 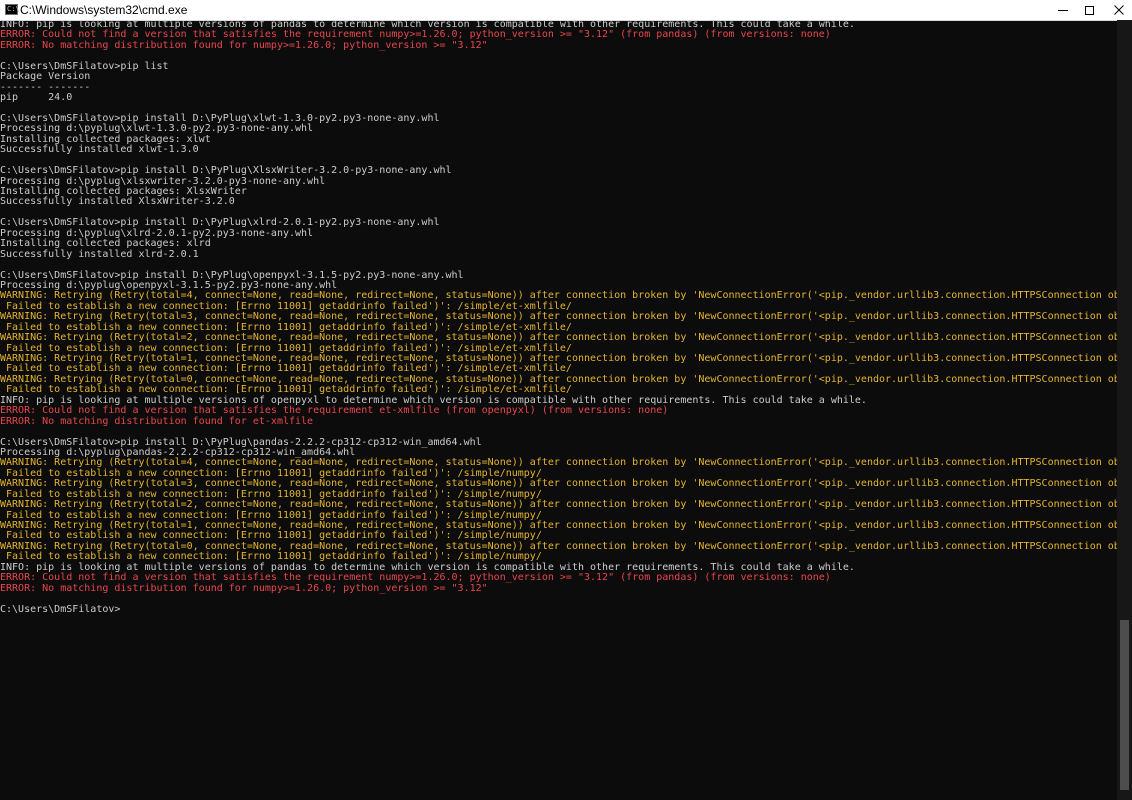 What do you see at coordinates (60, 609) in the screenshot?
I see `console-line: C:\Users\DmSFilatov>` at bounding box center [60, 609].